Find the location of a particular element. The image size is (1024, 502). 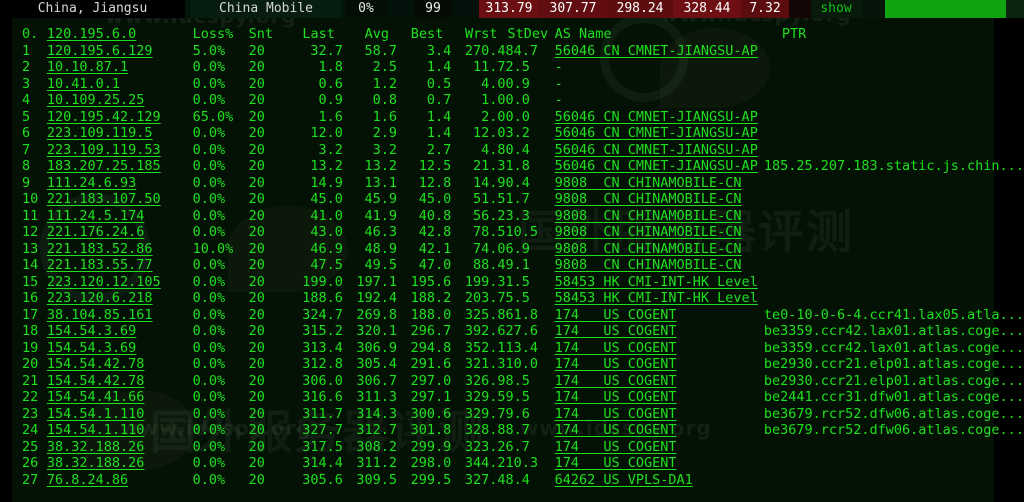

row-last: 46.9 is located at coordinates (326, 248).